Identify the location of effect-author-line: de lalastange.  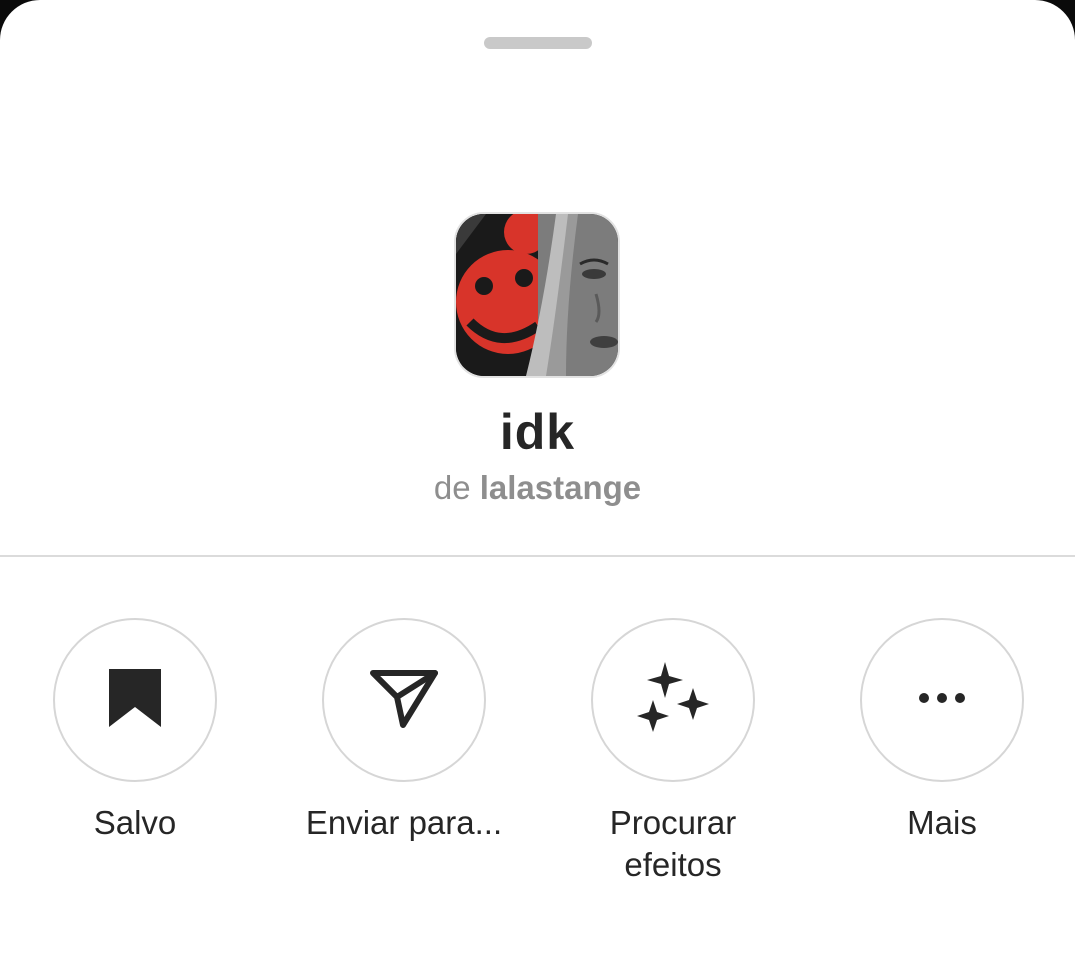
(537, 488).